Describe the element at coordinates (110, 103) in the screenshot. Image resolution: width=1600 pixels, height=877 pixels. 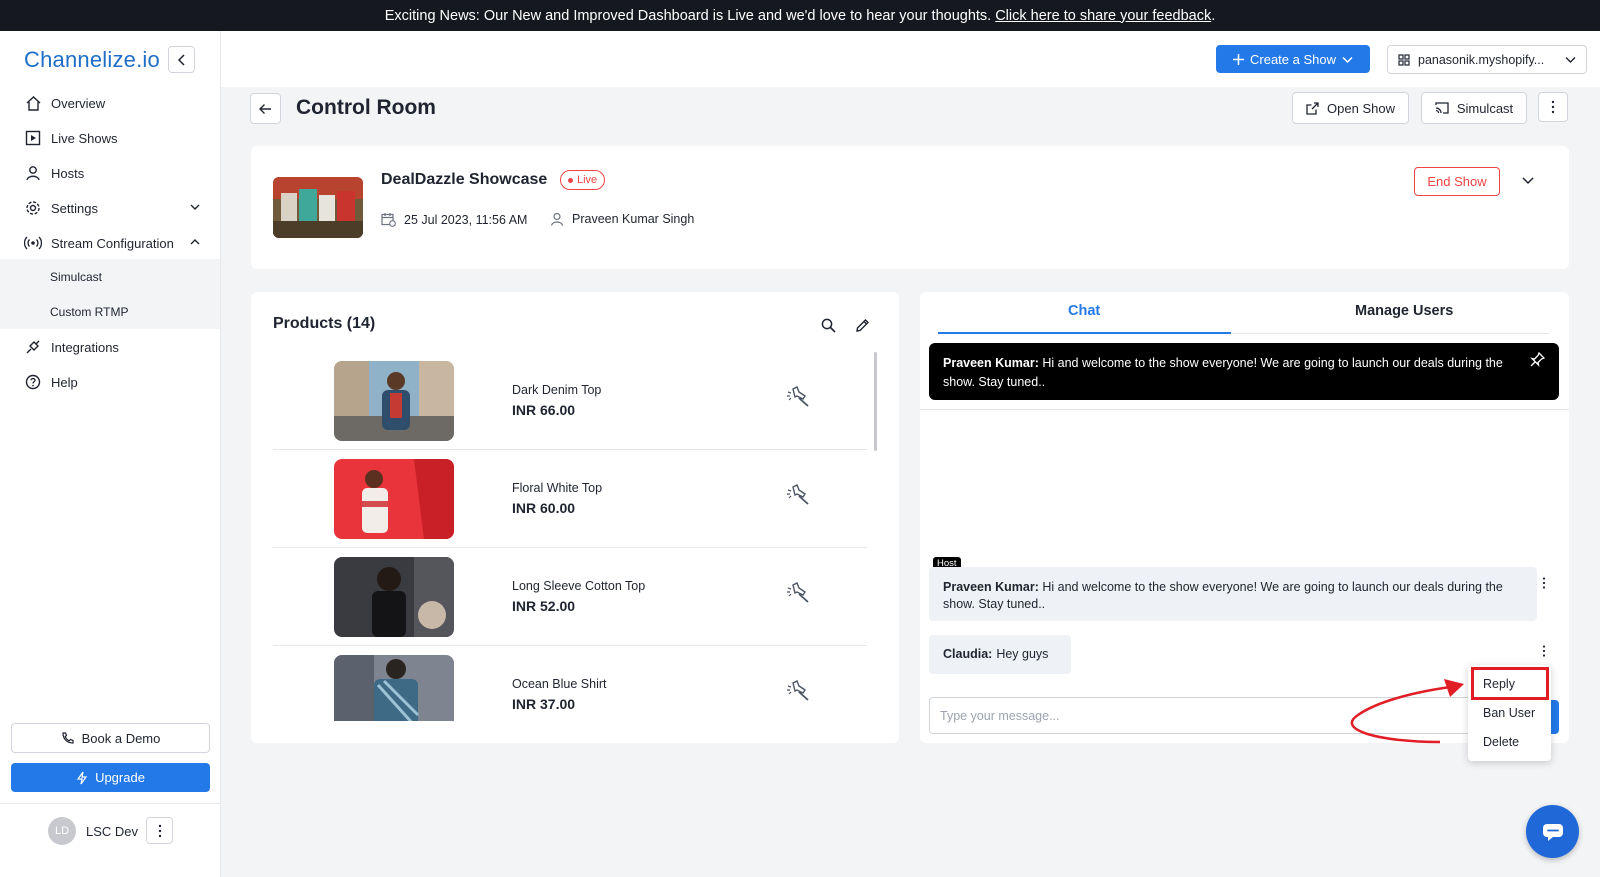
I see `sidebar-item-overview: Overview` at that location.